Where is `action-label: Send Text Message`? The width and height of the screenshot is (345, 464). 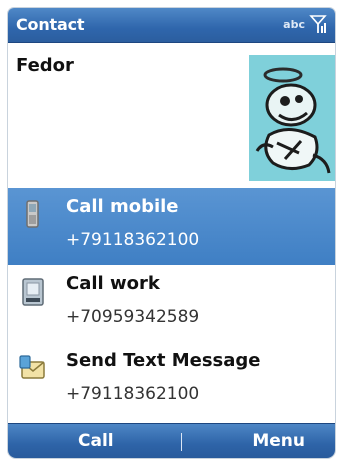 action-label: Send Text Message is located at coordinates (163, 360).